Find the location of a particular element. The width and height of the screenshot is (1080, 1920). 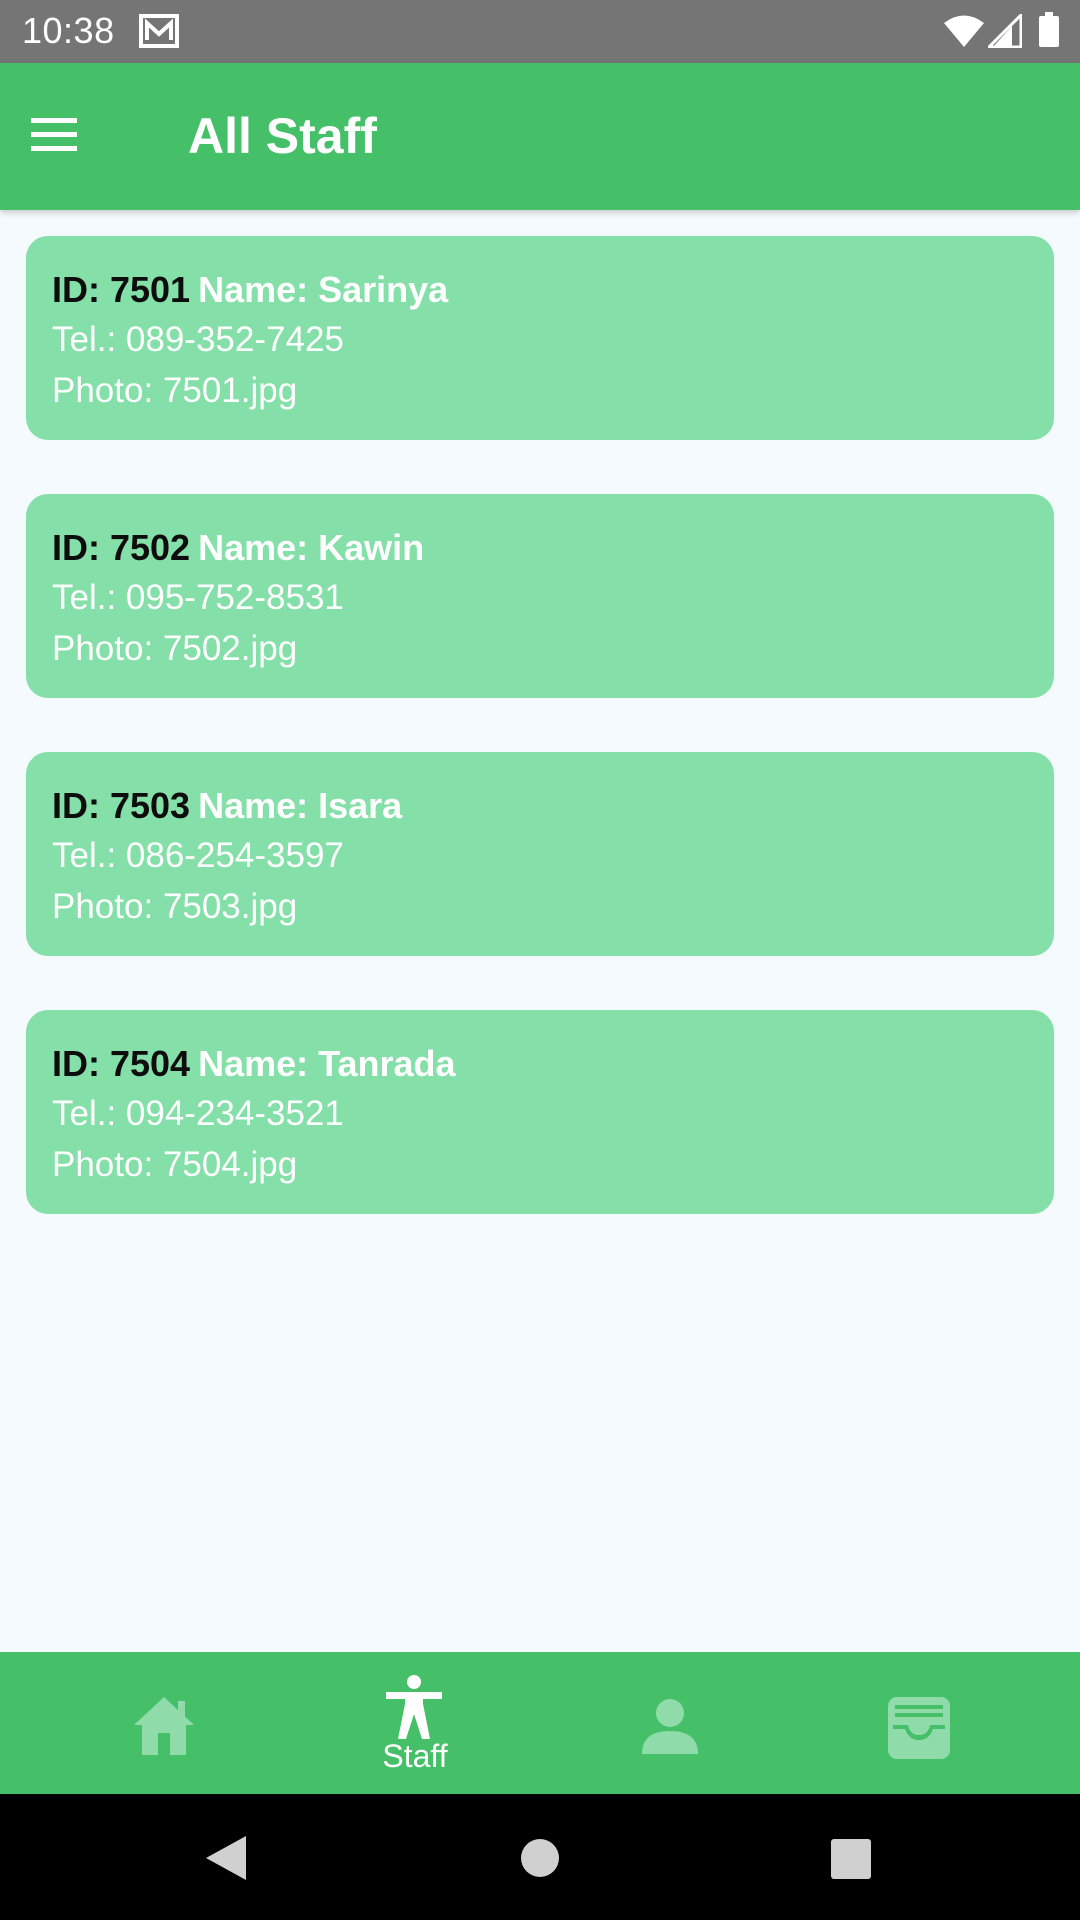

staff-photo: Photo: 7503.jpg is located at coordinates (175, 906).